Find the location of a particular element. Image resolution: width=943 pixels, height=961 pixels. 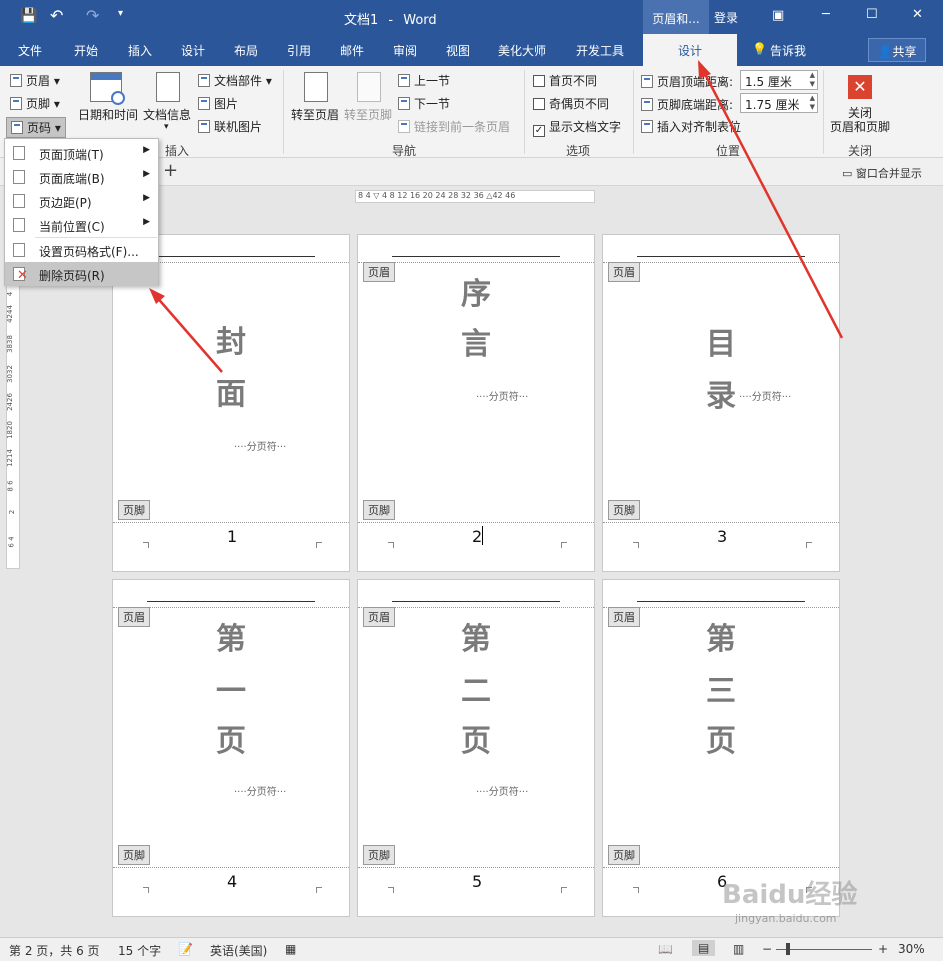

footer-bottom-value: 1.75 厘米 is located at coordinates (772, 105).